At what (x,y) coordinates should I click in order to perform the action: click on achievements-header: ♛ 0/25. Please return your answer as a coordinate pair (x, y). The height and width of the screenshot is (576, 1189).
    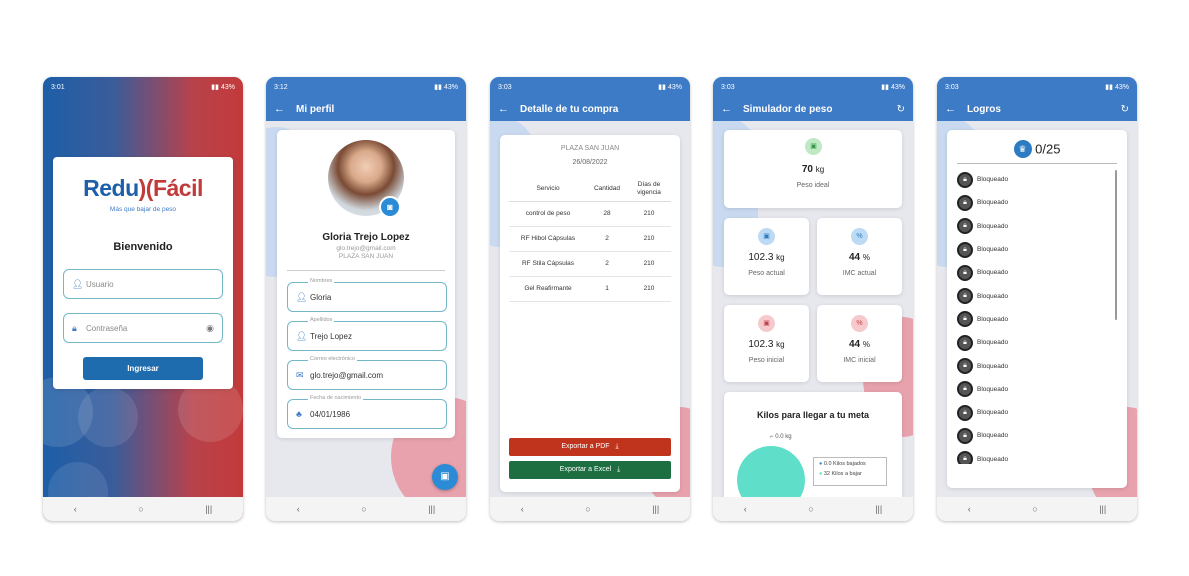
    Looking at the image, I should click on (1037, 149).